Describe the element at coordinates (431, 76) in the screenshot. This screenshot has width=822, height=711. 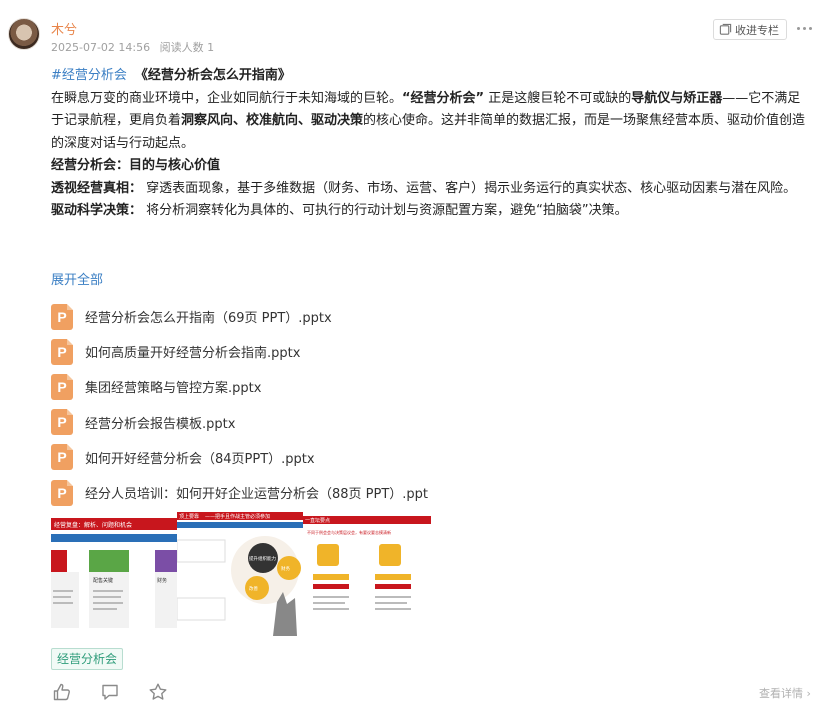
I see `post-title-line: #经营分析会 《经营分析会怎么开指南》` at that location.